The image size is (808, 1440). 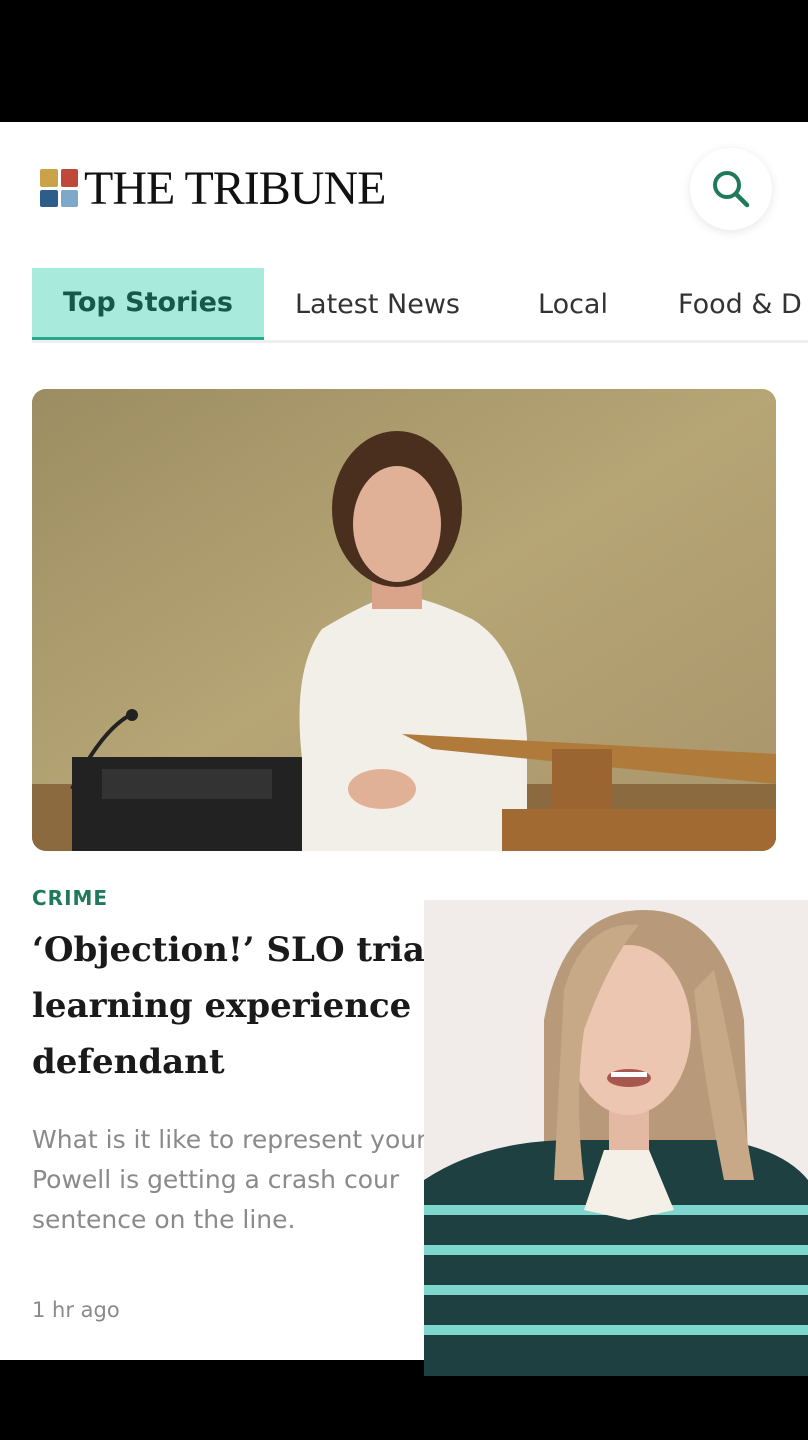 I want to click on tab-food-drink: Food & D, so click(x=740, y=304).